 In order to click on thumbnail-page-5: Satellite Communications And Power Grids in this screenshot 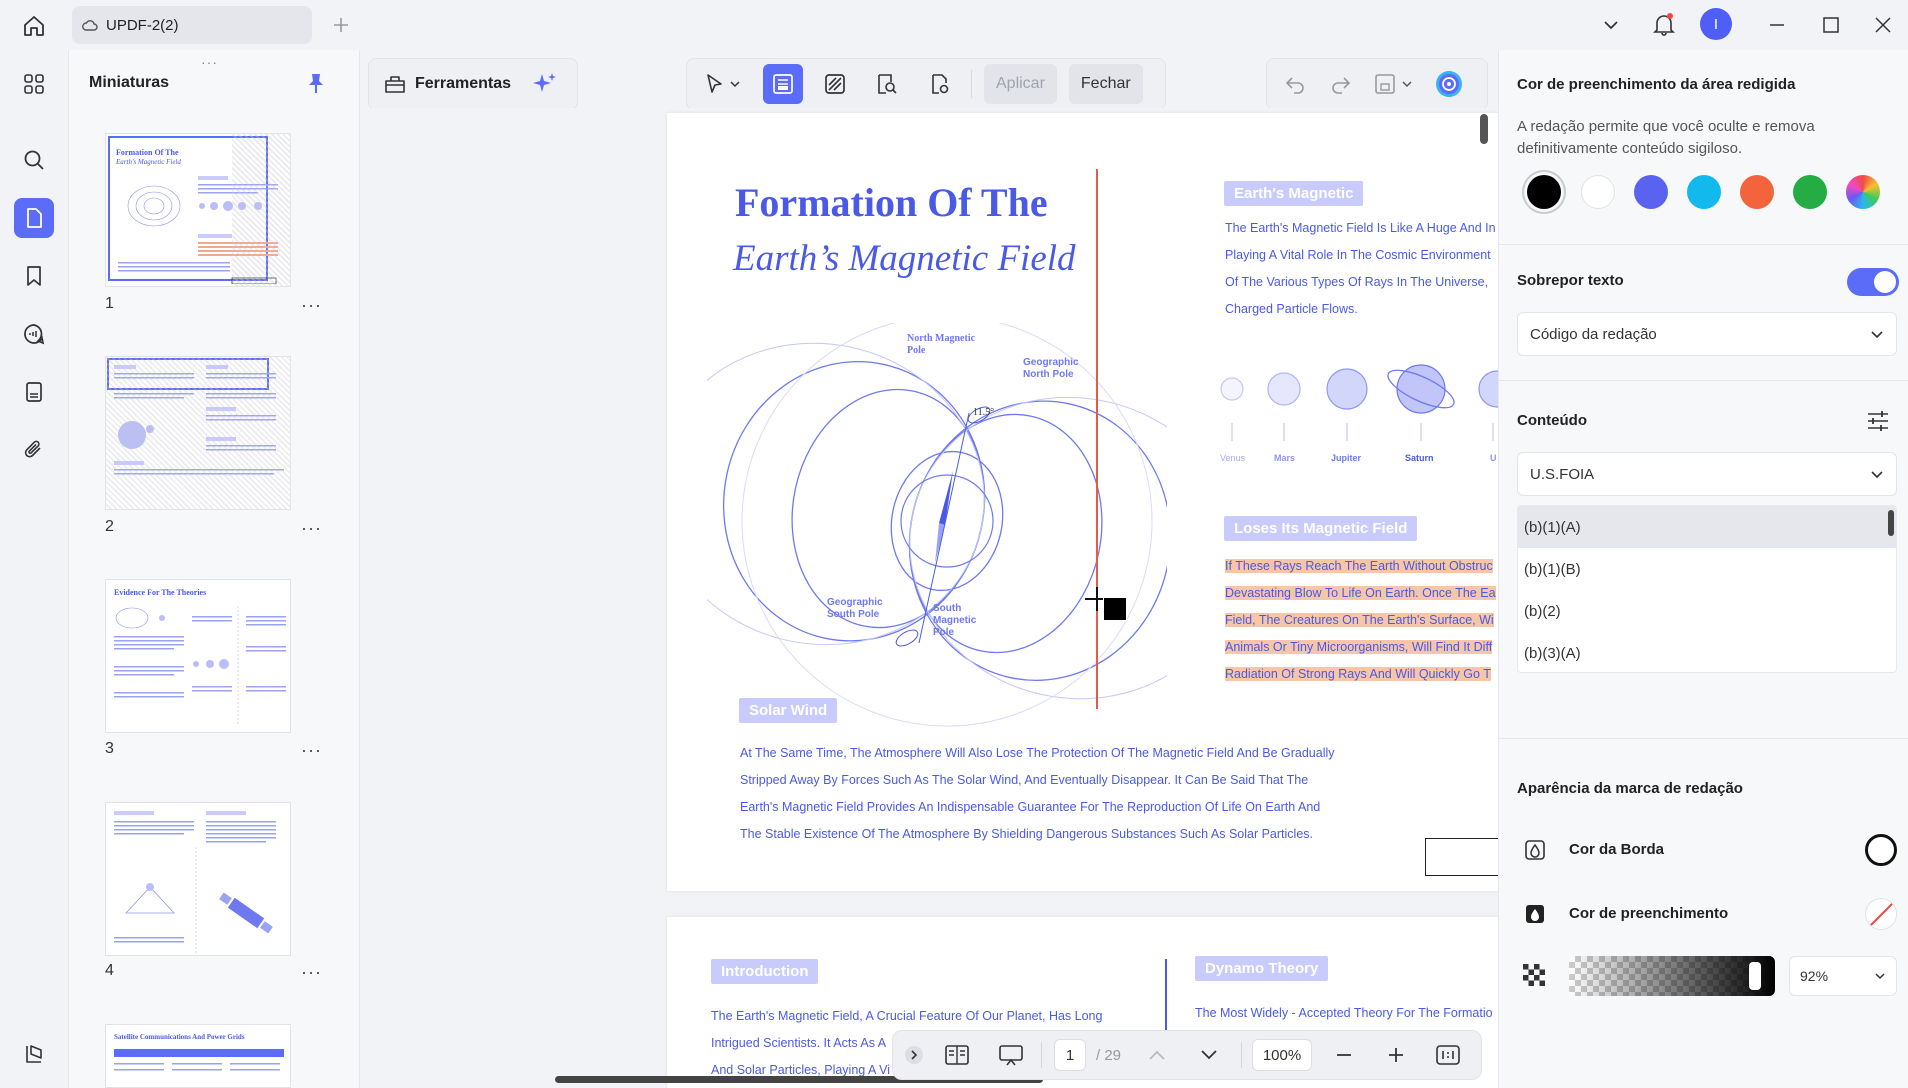, I will do `click(198, 1056)`.